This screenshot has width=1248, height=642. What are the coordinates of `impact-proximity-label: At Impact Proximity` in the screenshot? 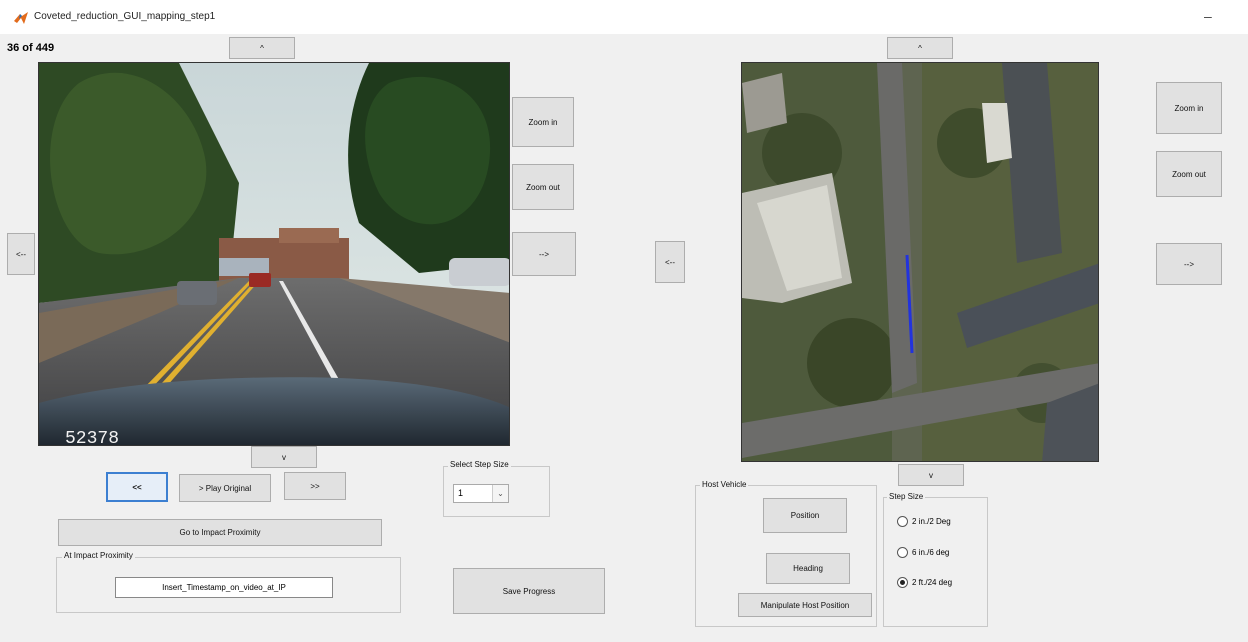 It's located at (98, 555).